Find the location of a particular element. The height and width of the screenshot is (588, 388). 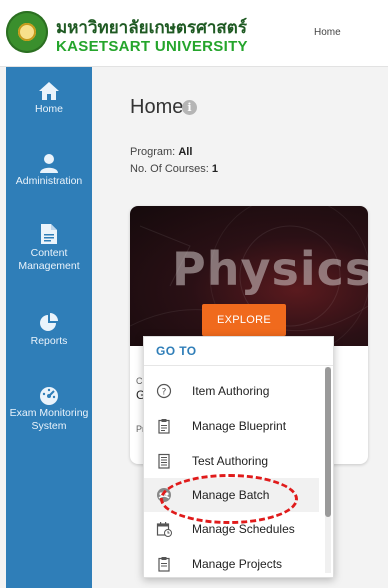

sidebar-item-administration: Administration is located at coordinates (49, 170).